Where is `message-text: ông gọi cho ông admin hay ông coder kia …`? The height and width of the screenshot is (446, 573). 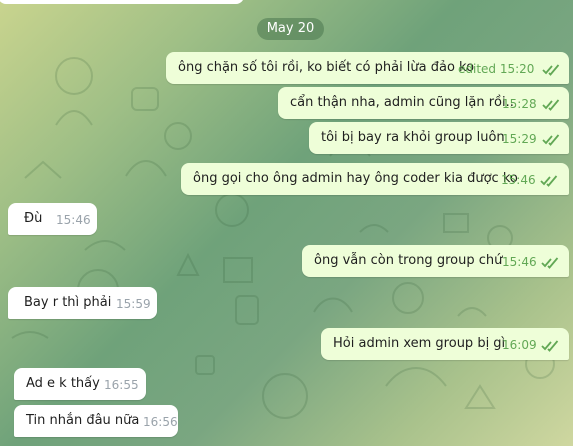
message-text: ông gọi cho ông admin hay ông coder kia … is located at coordinates (355, 178).